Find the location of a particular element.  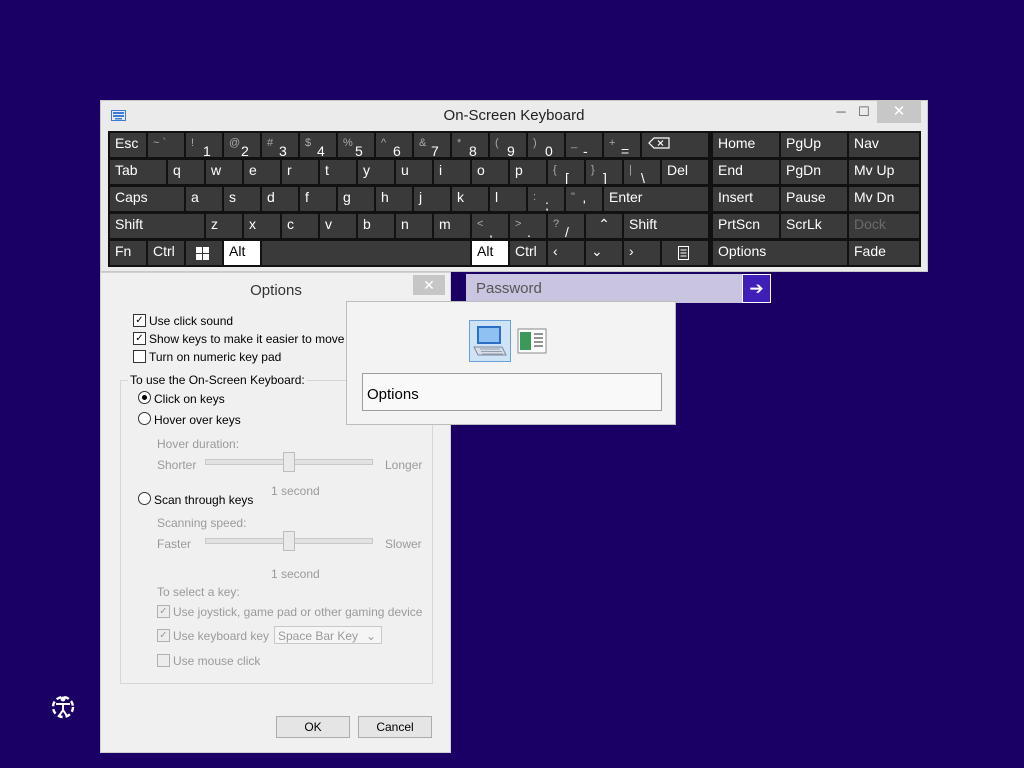

click-on-keys-radio is located at coordinates (144, 397).